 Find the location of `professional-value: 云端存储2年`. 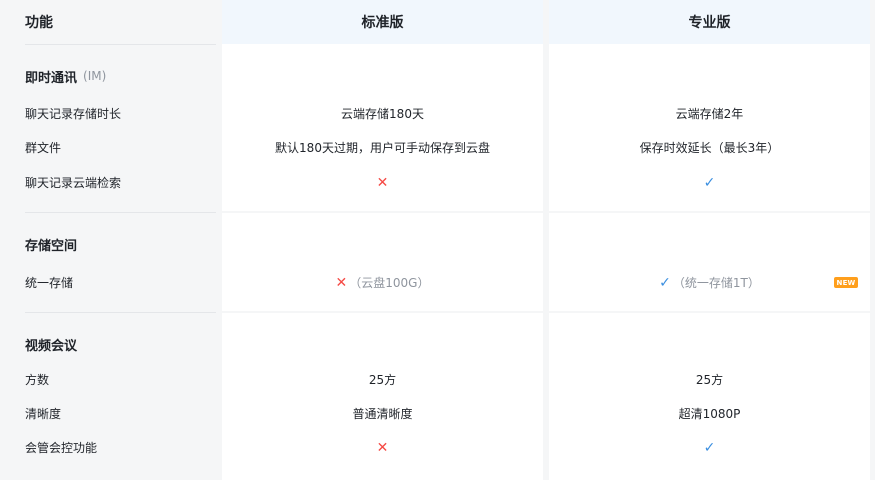

professional-value: 云端存储2年 is located at coordinates (709, 114).